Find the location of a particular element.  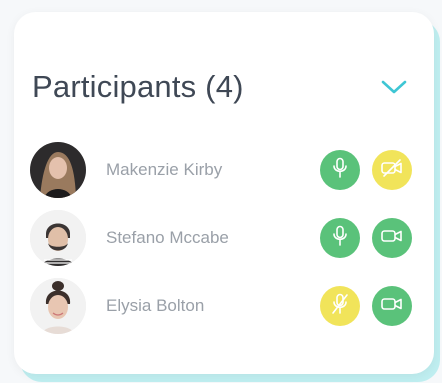

panel-header: Participants (4) is located at coordinates (222, 87).